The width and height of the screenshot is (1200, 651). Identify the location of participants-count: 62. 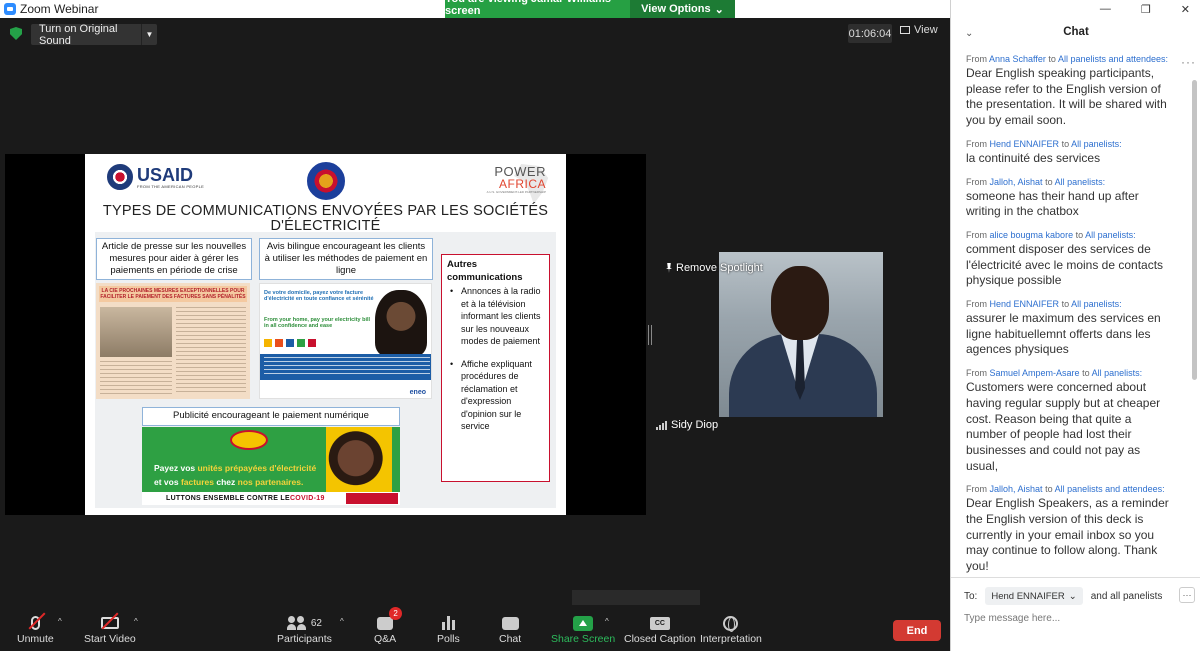
(316, 623).